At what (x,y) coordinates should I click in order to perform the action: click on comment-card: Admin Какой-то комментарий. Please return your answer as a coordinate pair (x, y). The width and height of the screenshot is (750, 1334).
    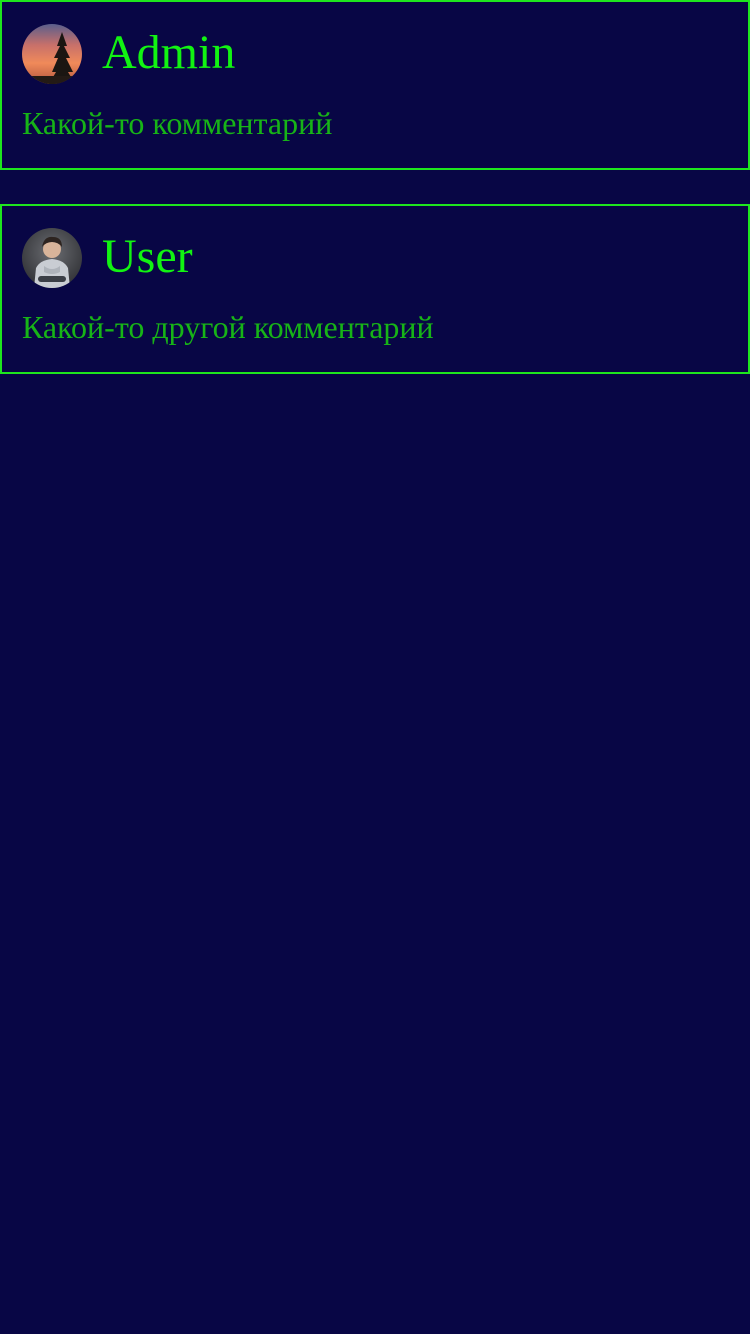
    Looking at the image, I should click on (375, 85).